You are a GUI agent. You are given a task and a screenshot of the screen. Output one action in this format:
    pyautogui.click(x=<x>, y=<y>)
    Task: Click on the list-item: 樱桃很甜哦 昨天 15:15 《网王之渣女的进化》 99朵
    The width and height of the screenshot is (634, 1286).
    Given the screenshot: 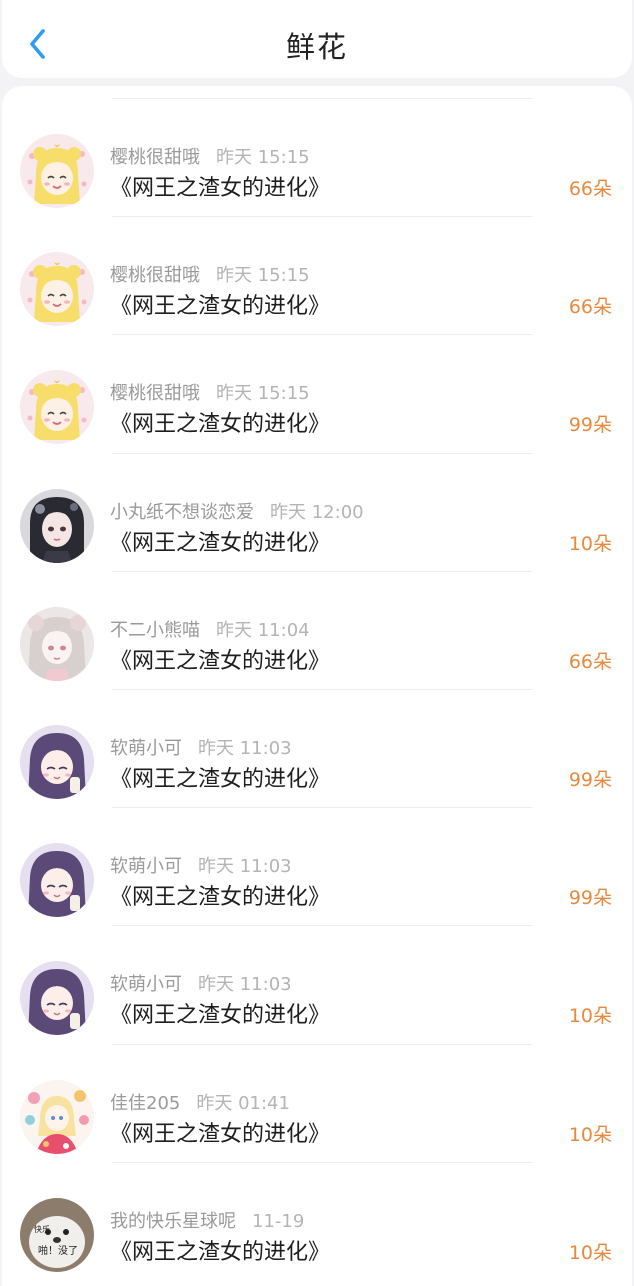 What is the action you would take?
    pyautogui.click(x=317, y=393)
    